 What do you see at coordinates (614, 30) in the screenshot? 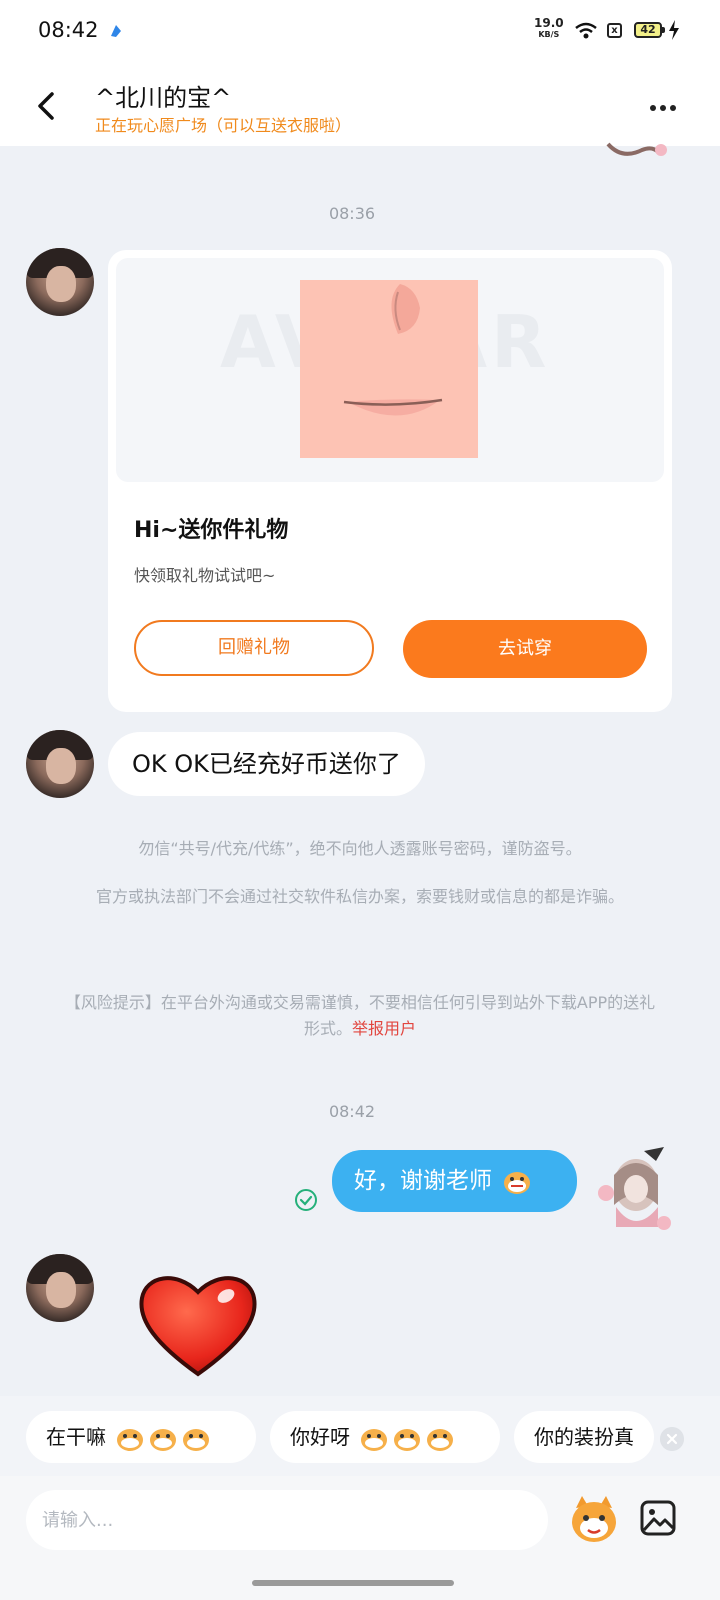
I see `sim-status-icon: x` at bounding box center [614, 30].